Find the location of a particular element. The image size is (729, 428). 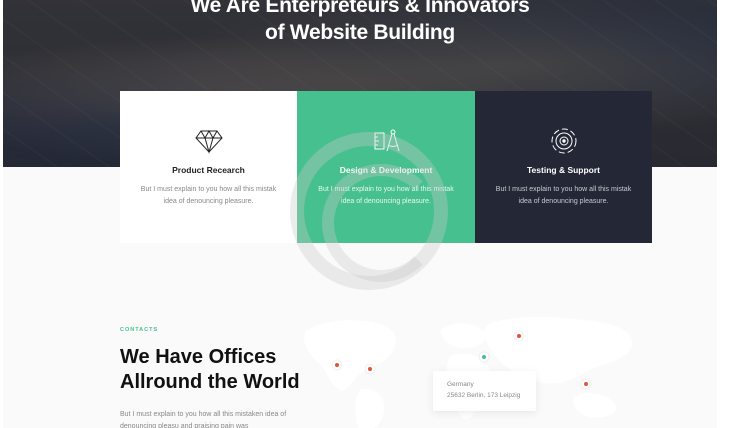

service-title: Testing & Support is located at coordinates (563, 170).